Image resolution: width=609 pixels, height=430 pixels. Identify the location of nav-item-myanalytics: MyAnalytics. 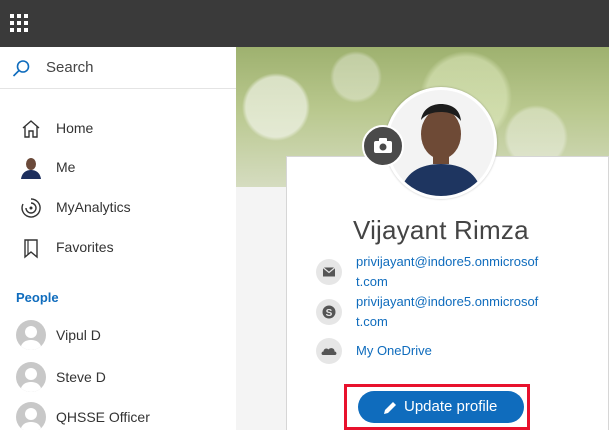
(118, 207).